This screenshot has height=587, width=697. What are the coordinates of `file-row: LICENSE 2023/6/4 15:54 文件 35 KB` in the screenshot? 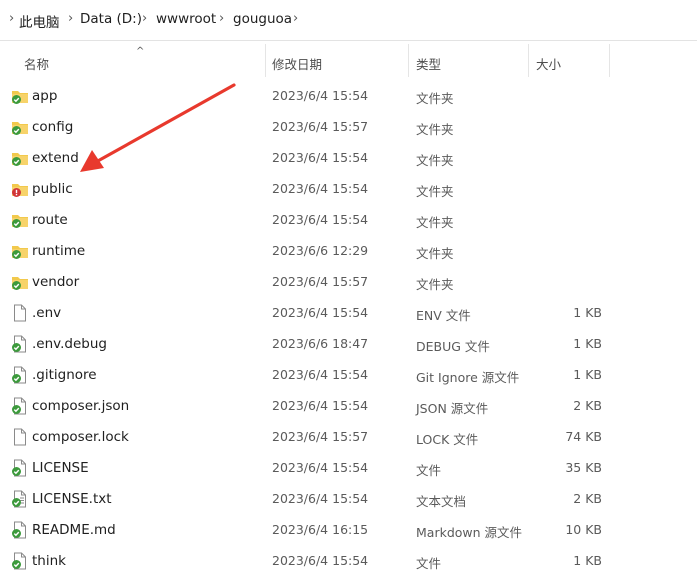 It's located at (348, 468).